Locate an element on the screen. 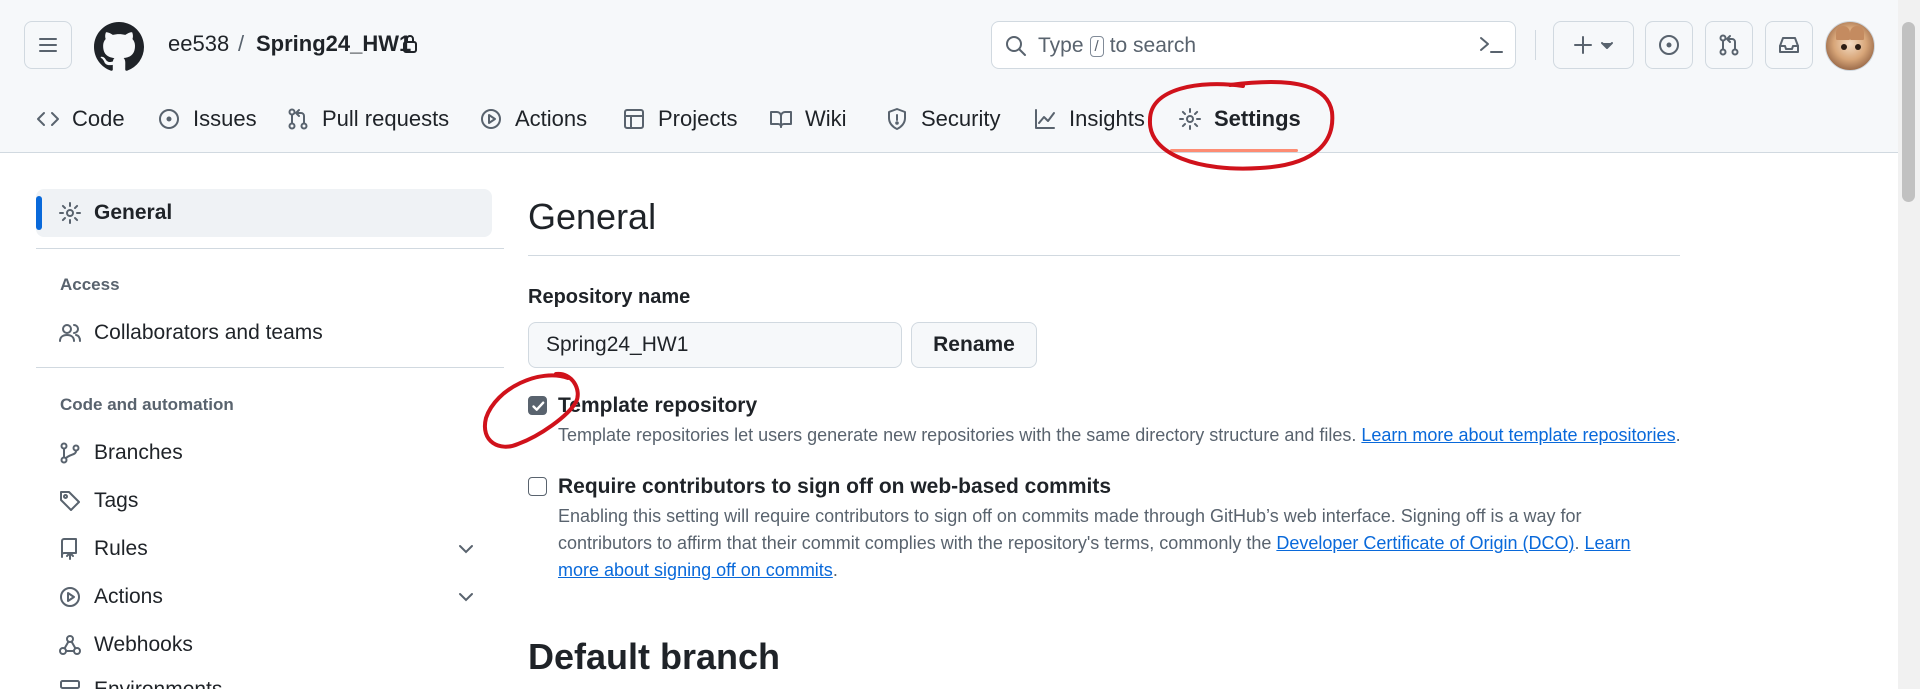 The width and height of the screenshot is (1920, 689). sidebar-item-branches-label: Branches is located at coordinates (138, 452).